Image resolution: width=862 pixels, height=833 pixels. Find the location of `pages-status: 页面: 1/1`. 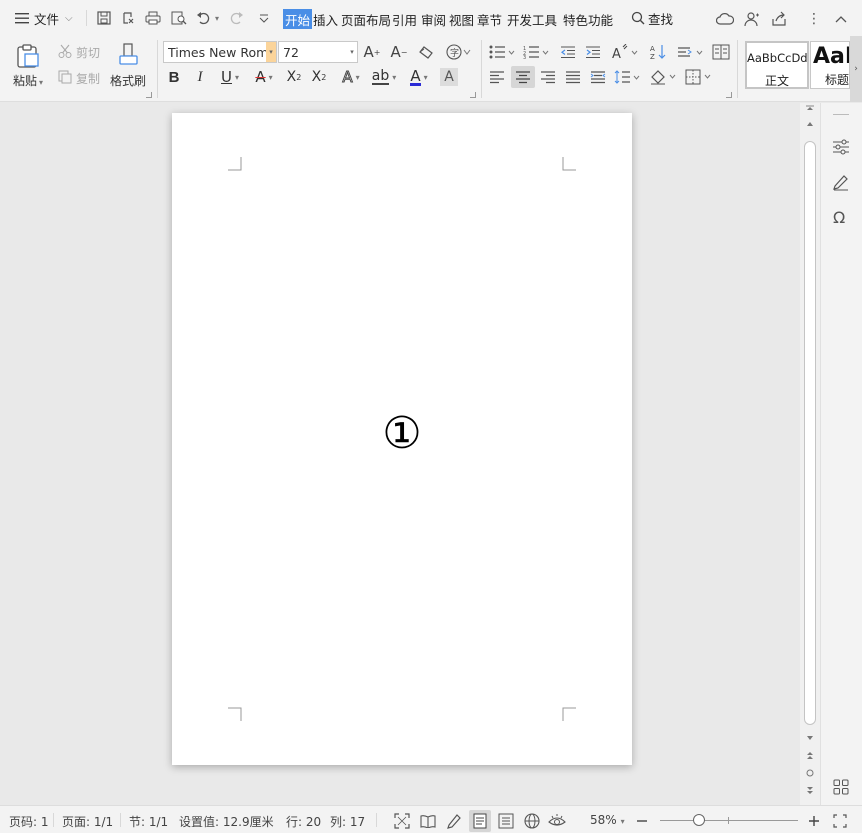

pages-status: 页面: 1/1 is located at coordinates (87, 821).